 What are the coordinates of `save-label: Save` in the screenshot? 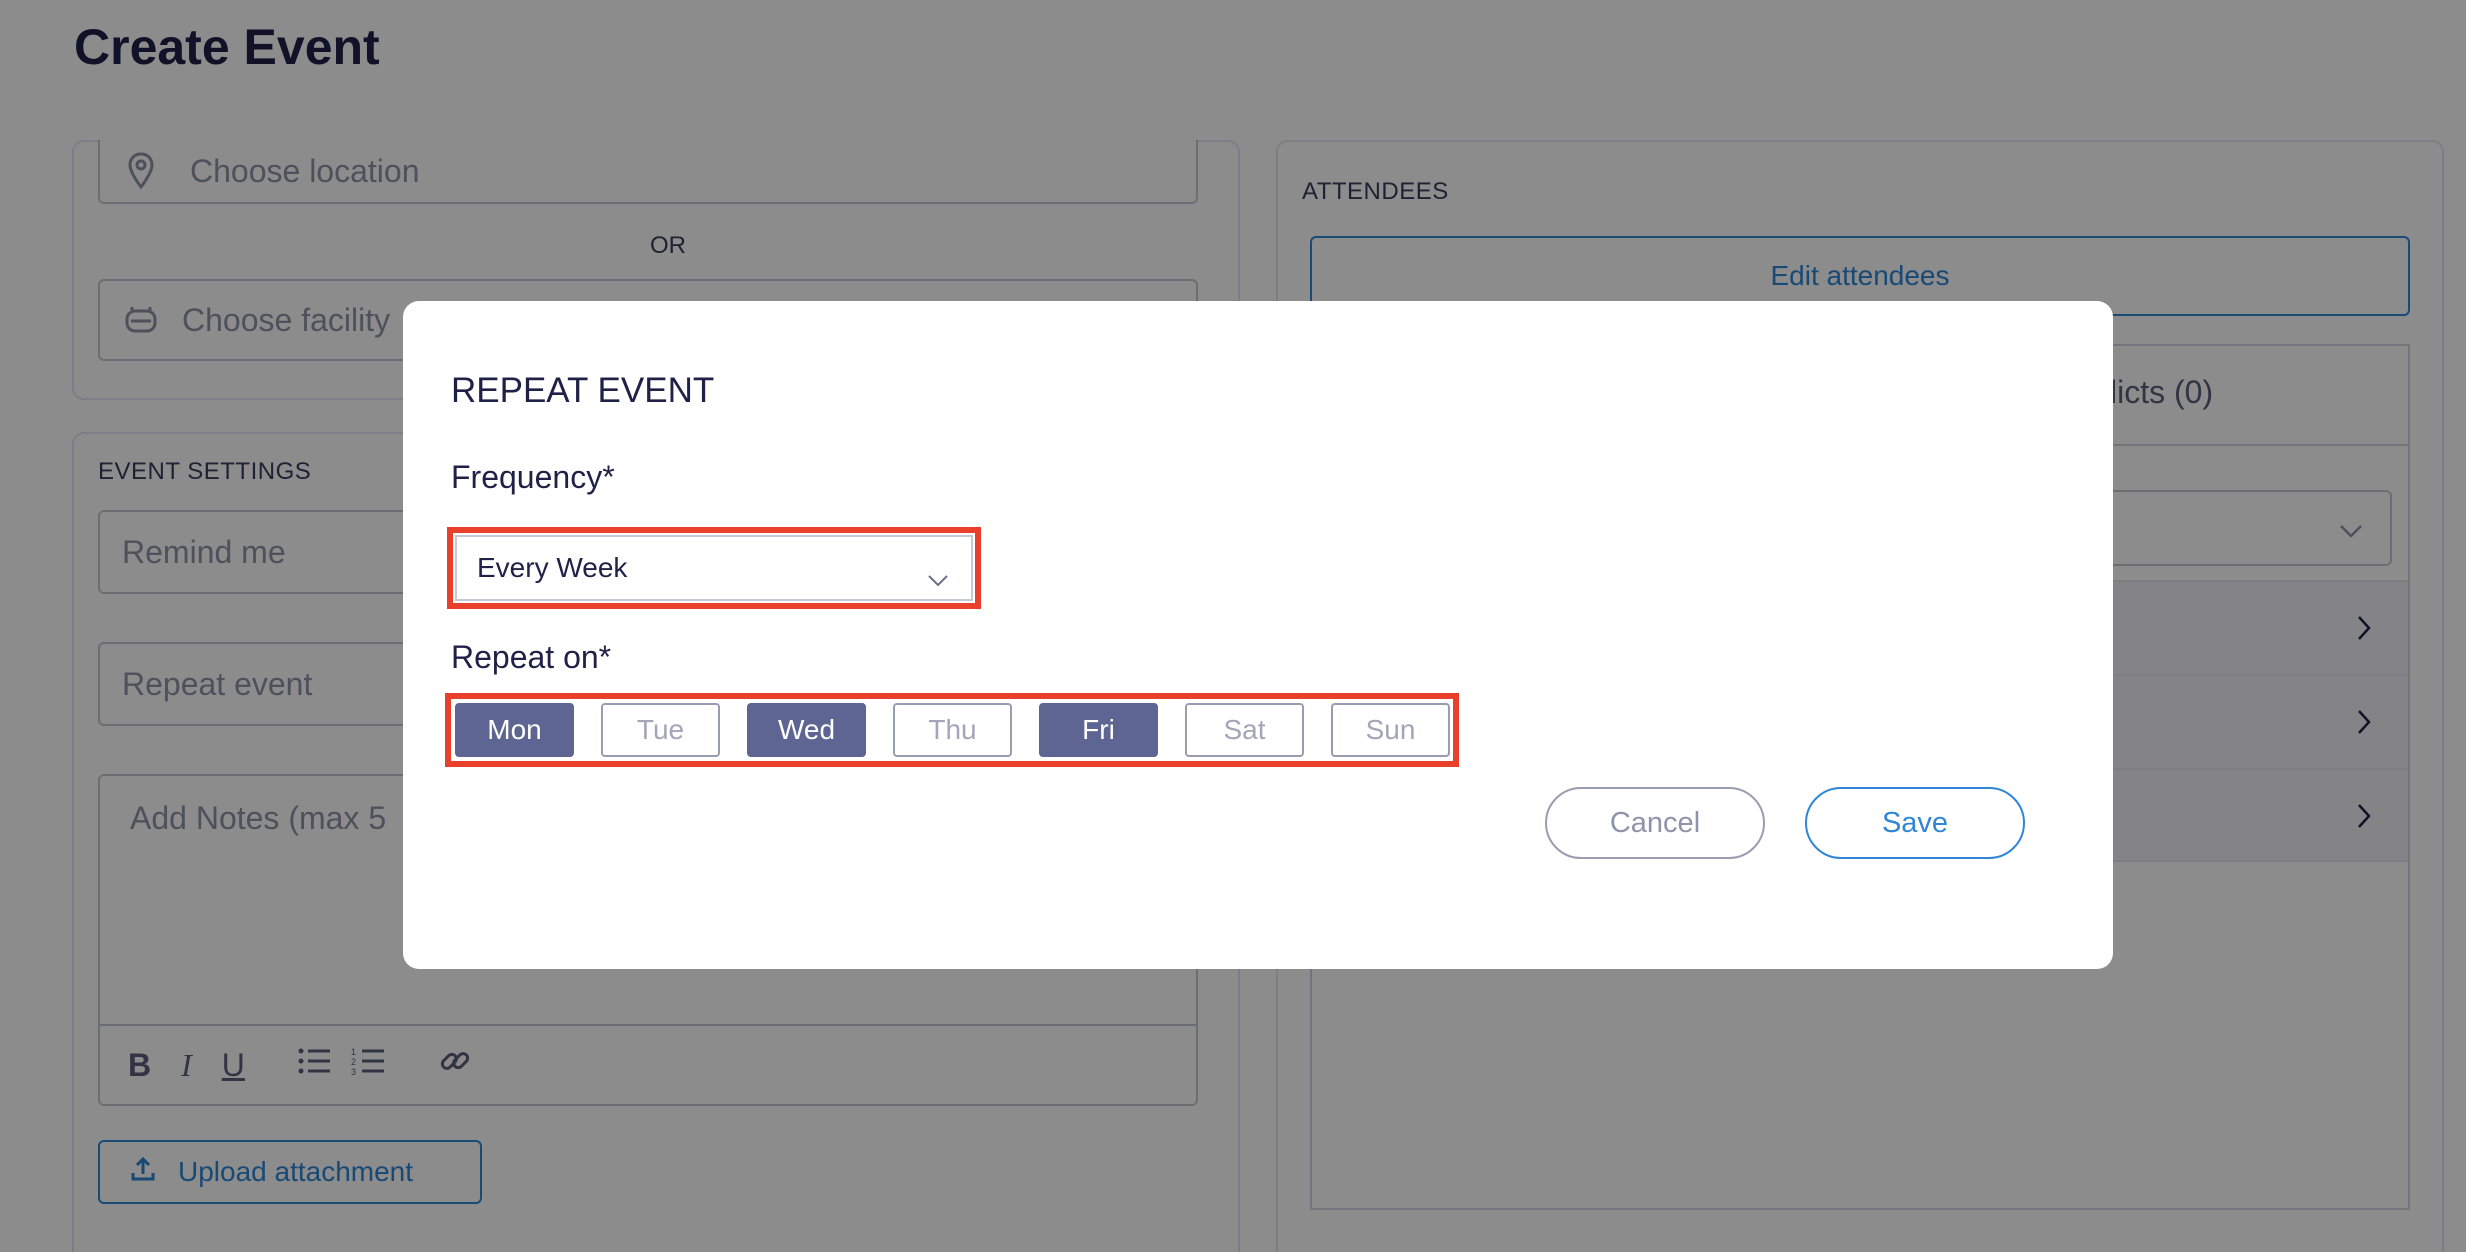 It's located at (1915, 822).